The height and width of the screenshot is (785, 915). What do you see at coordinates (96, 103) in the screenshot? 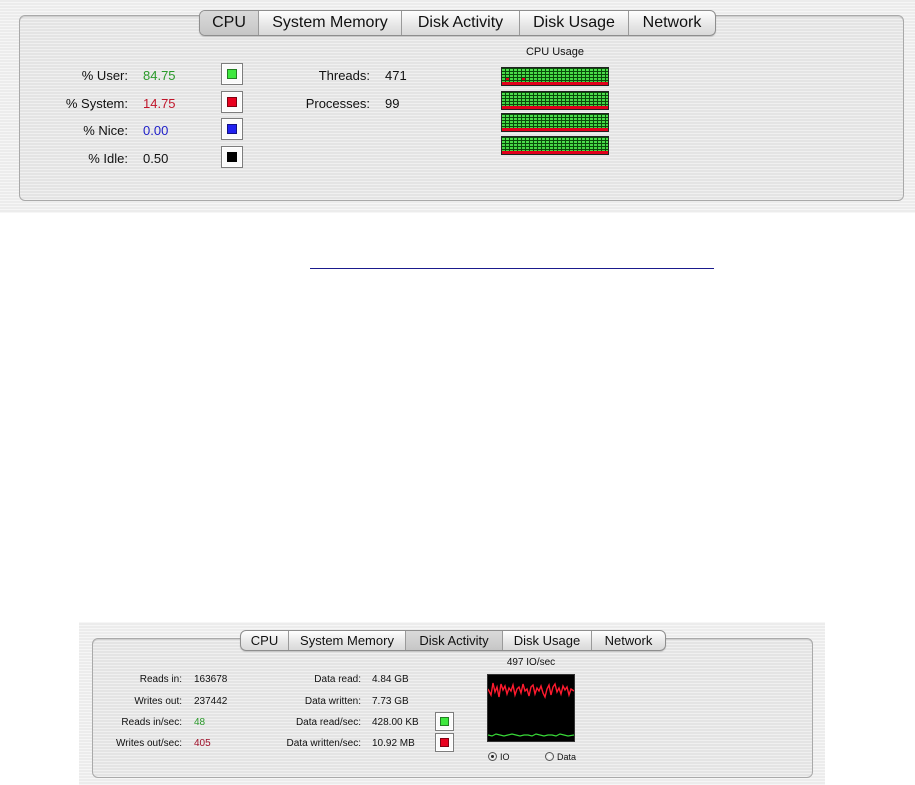
I see `cpu-system-label: % System:` at bounding box center [96, 103].